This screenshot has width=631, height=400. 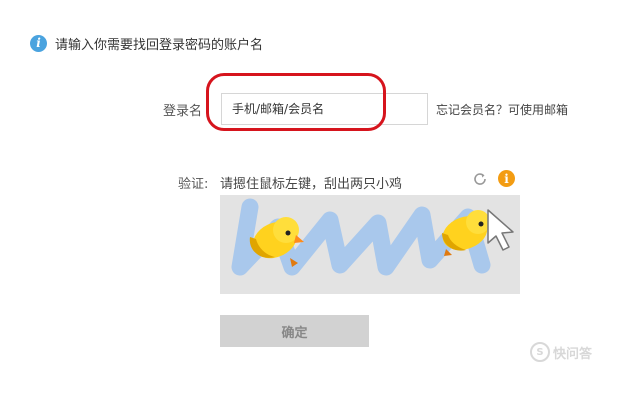 What do you see at coordinates (324, 109) in the screenshot?
I see `login-name-input` at bounding box center [324, 109].